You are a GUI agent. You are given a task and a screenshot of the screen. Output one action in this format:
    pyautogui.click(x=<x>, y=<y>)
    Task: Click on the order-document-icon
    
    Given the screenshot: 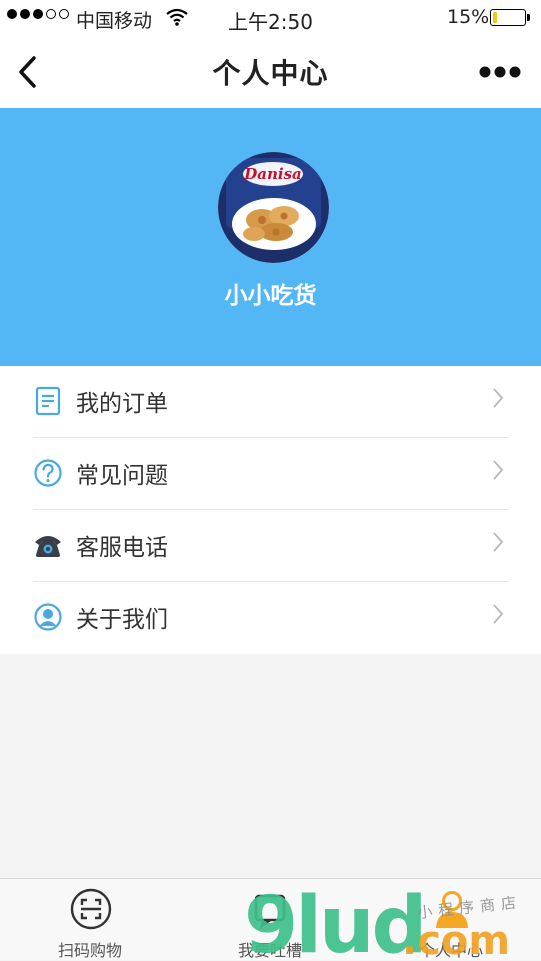 What is the action you would take?
    pyautogui.click(x=48, y=401)
    